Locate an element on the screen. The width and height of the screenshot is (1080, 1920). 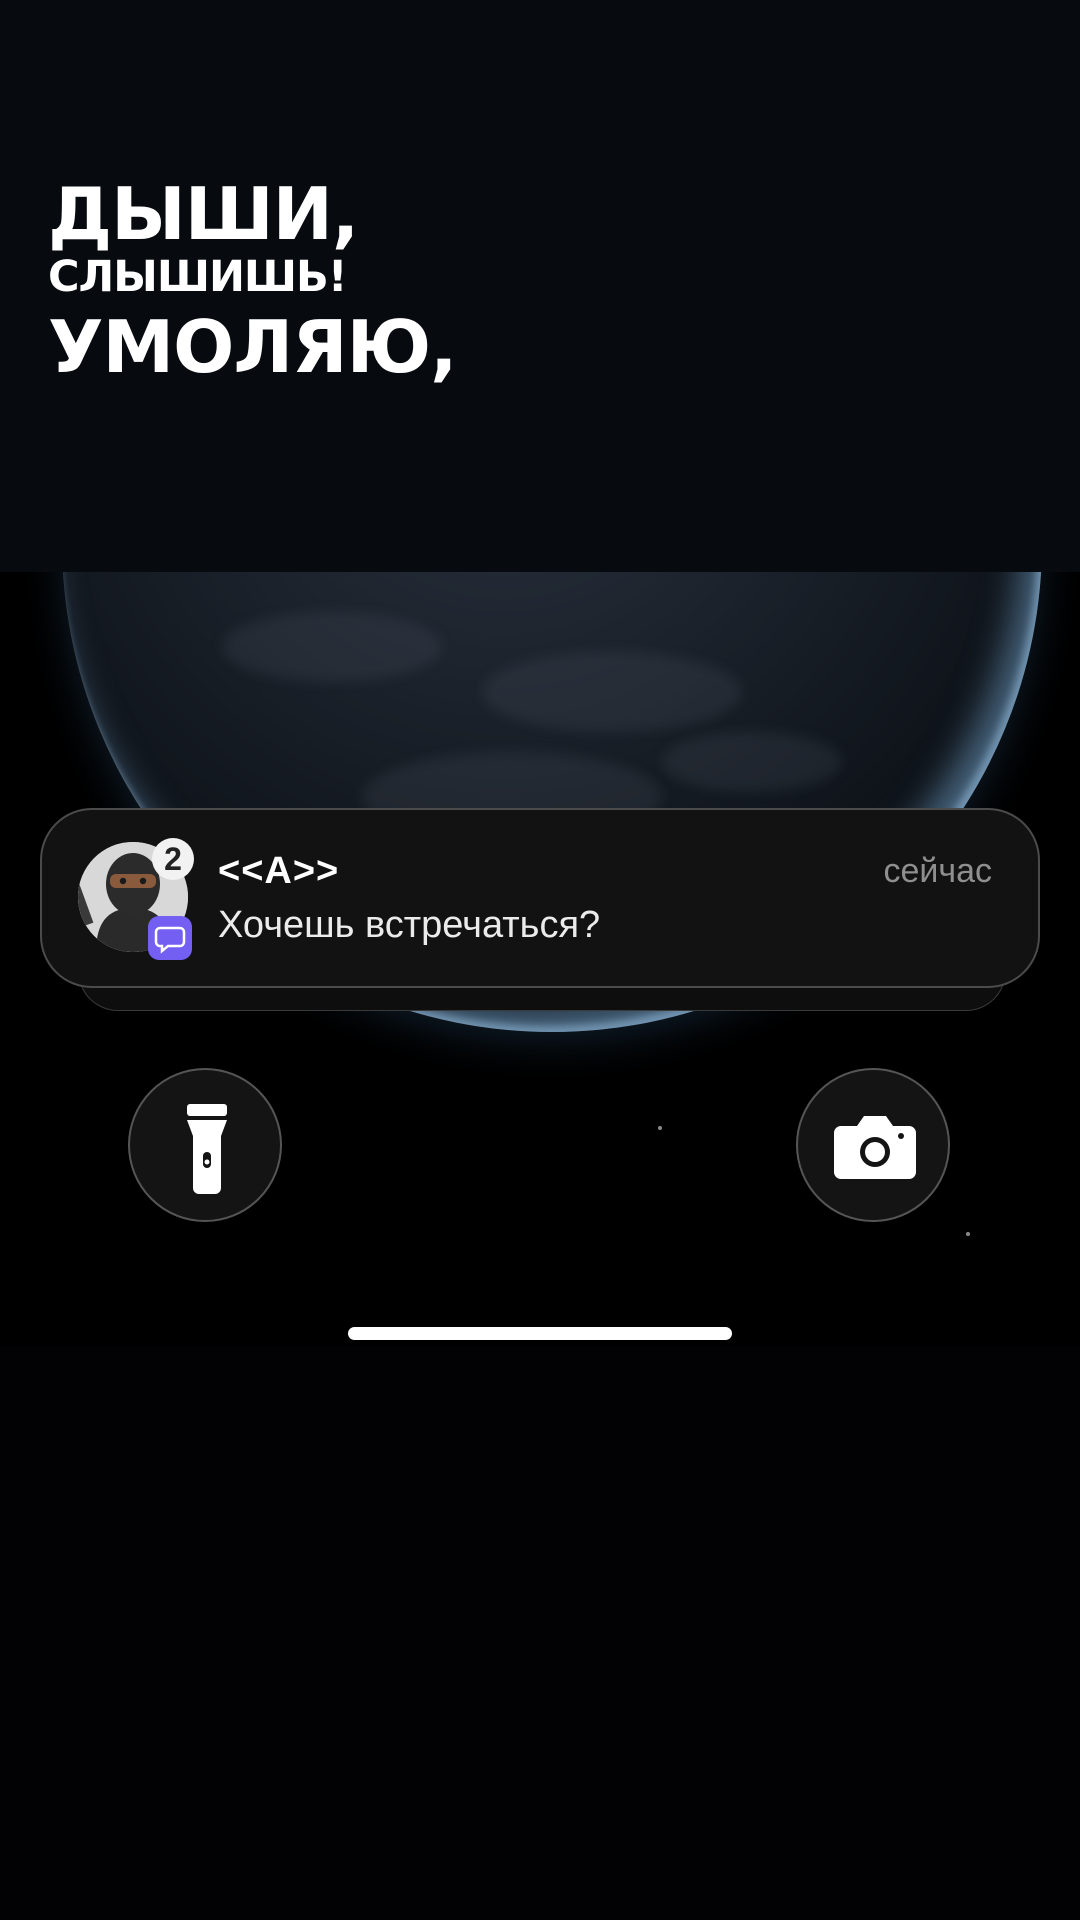
flashlight-button is located at coordinates (205, 1145).